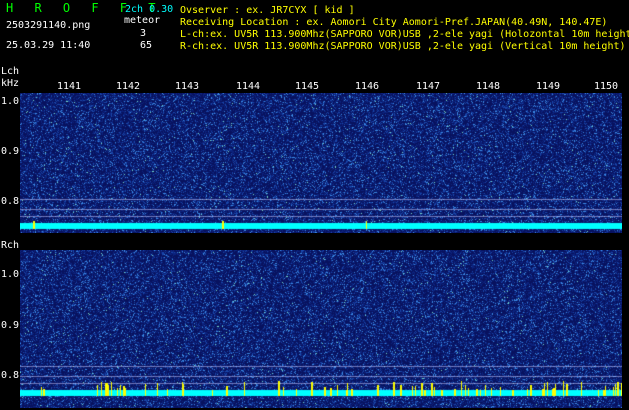 Image resolution: width=629 pixels, height=410 pixels. Describe the element at coordinates (10, 245) in the screenshot. I see `rch-label: Rch` at that location.